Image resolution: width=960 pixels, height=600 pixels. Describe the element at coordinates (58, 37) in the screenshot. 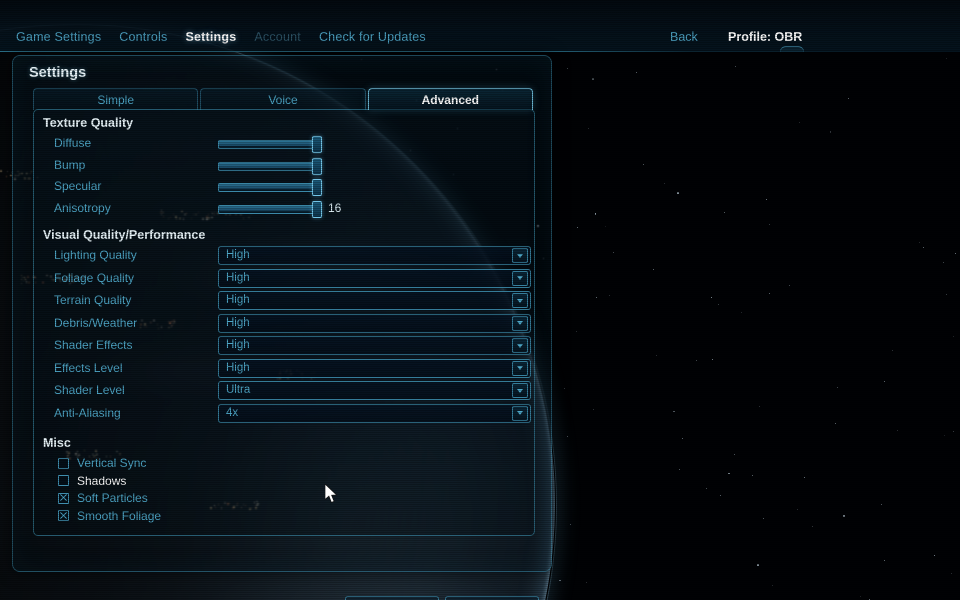

I see `nav-item-game-settings: Game Settings` at that location.